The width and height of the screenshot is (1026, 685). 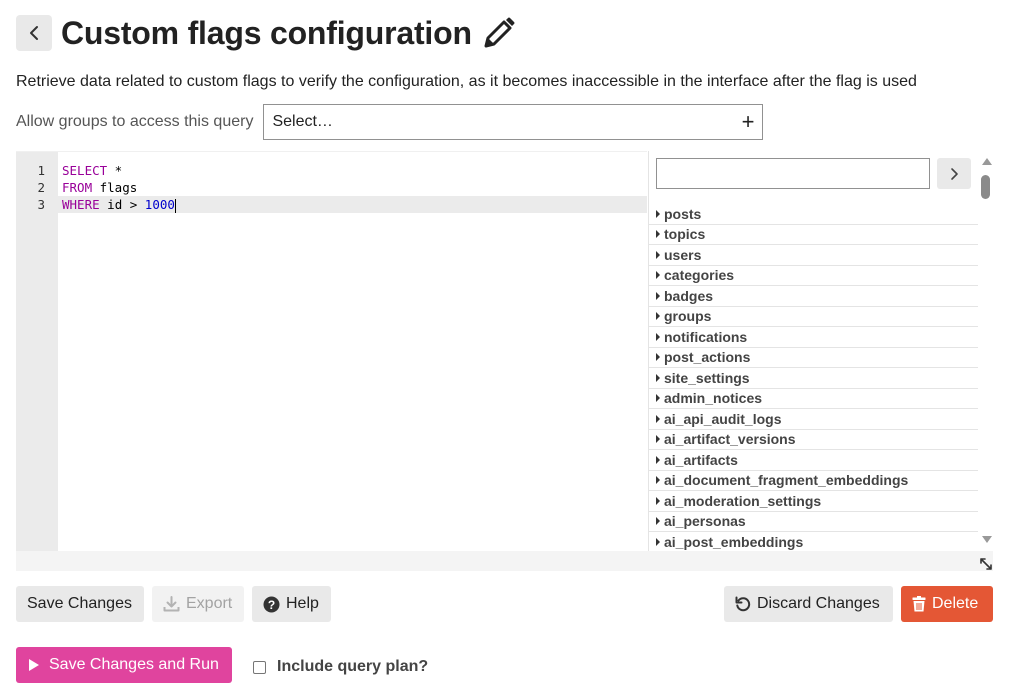 I want to click on page-title: Custom flags configuration, so click(x=266, y=32).